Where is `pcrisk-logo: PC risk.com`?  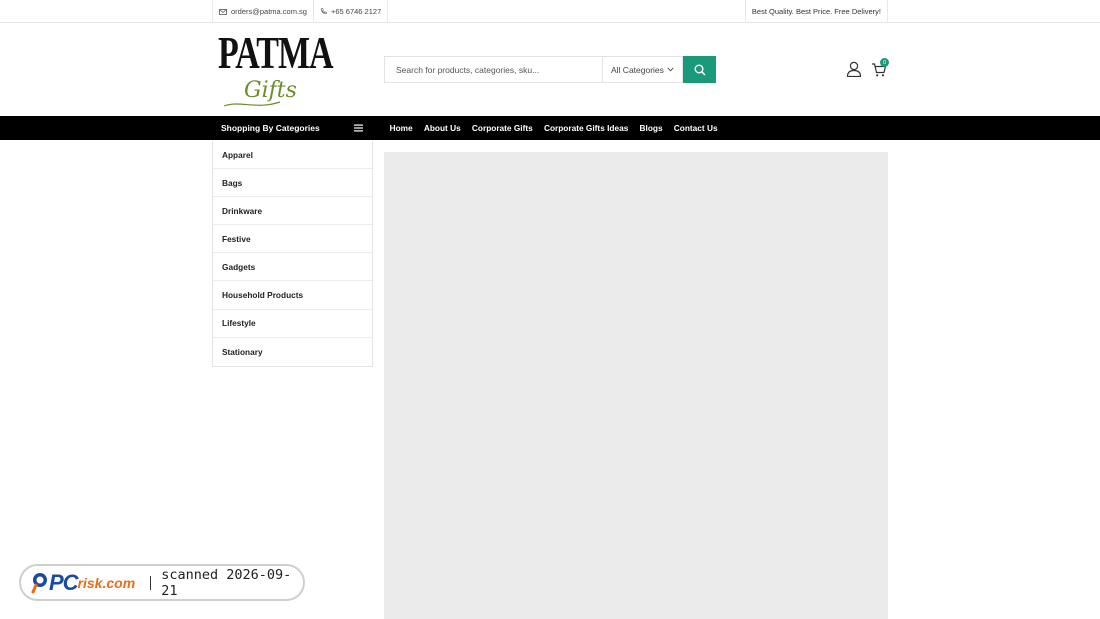 pcrisk-logo: PC risk.com is located at coordinates (89, 583).